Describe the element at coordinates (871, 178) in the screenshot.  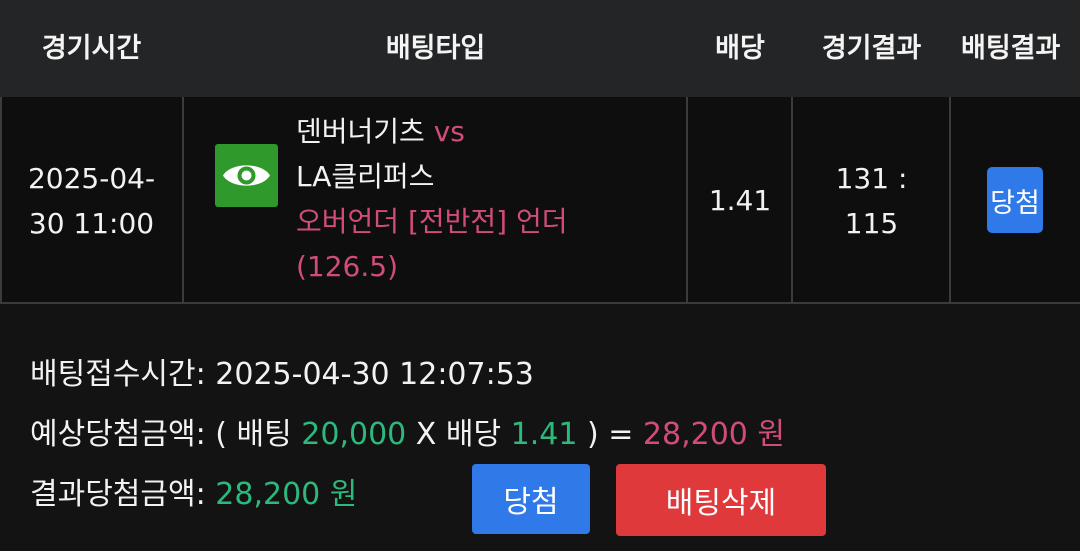
I see `score-home: 131 :` at that location.